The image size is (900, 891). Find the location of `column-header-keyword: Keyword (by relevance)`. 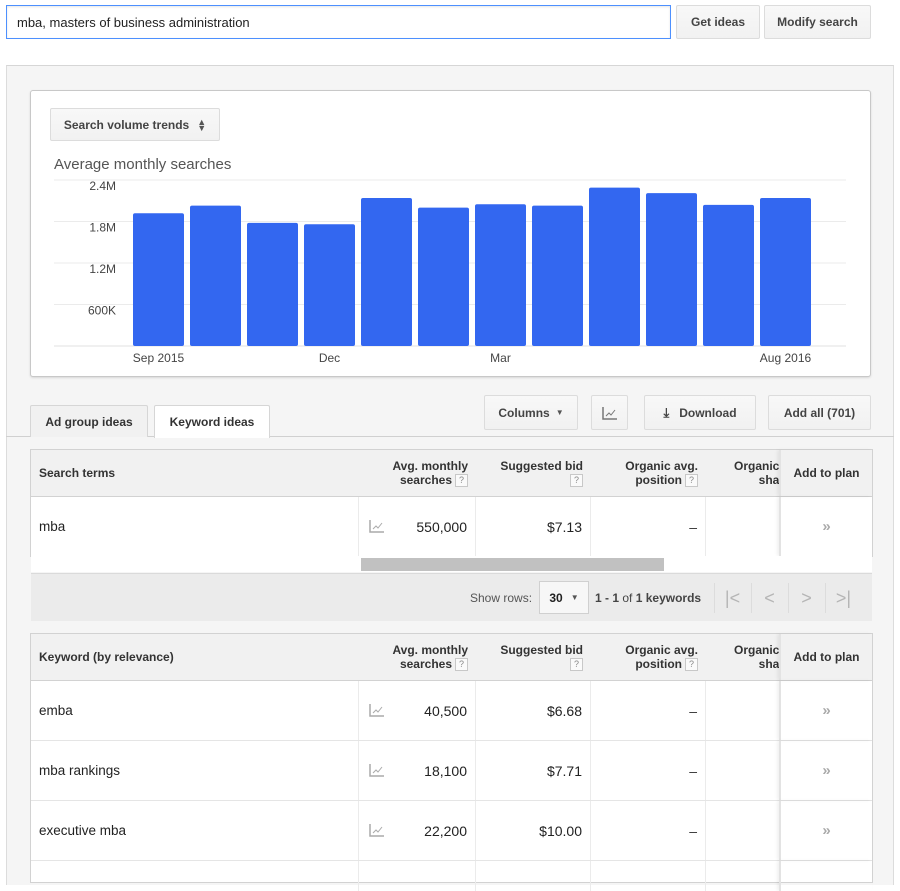

column-header-keyword: Keyword (by relevance) is located at coordinates (195, 657).